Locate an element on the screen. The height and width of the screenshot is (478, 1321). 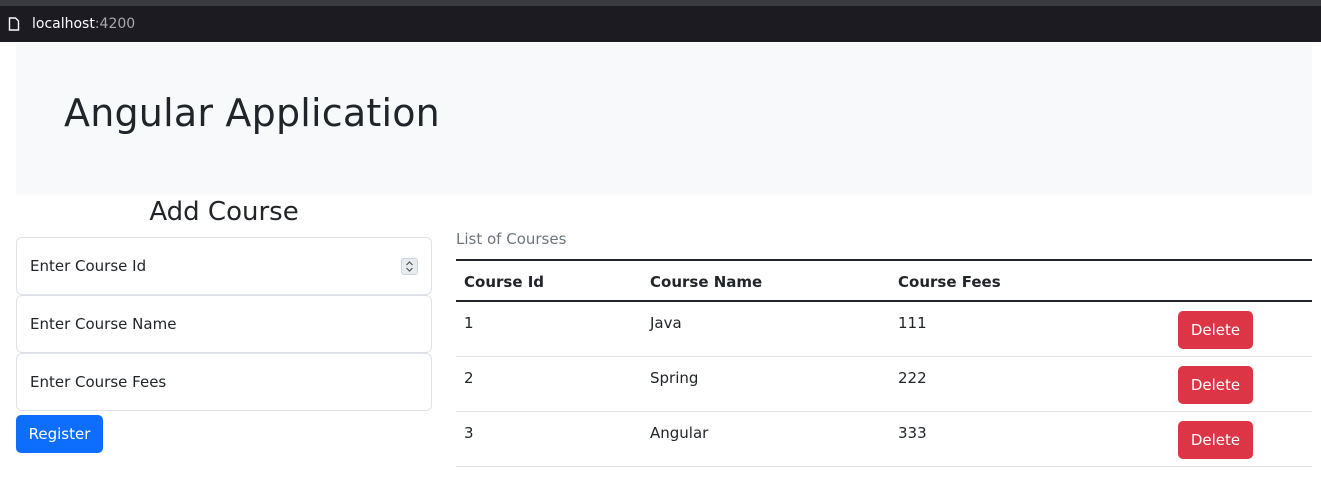
url-host: localhost is located at coordinates (63, 24).